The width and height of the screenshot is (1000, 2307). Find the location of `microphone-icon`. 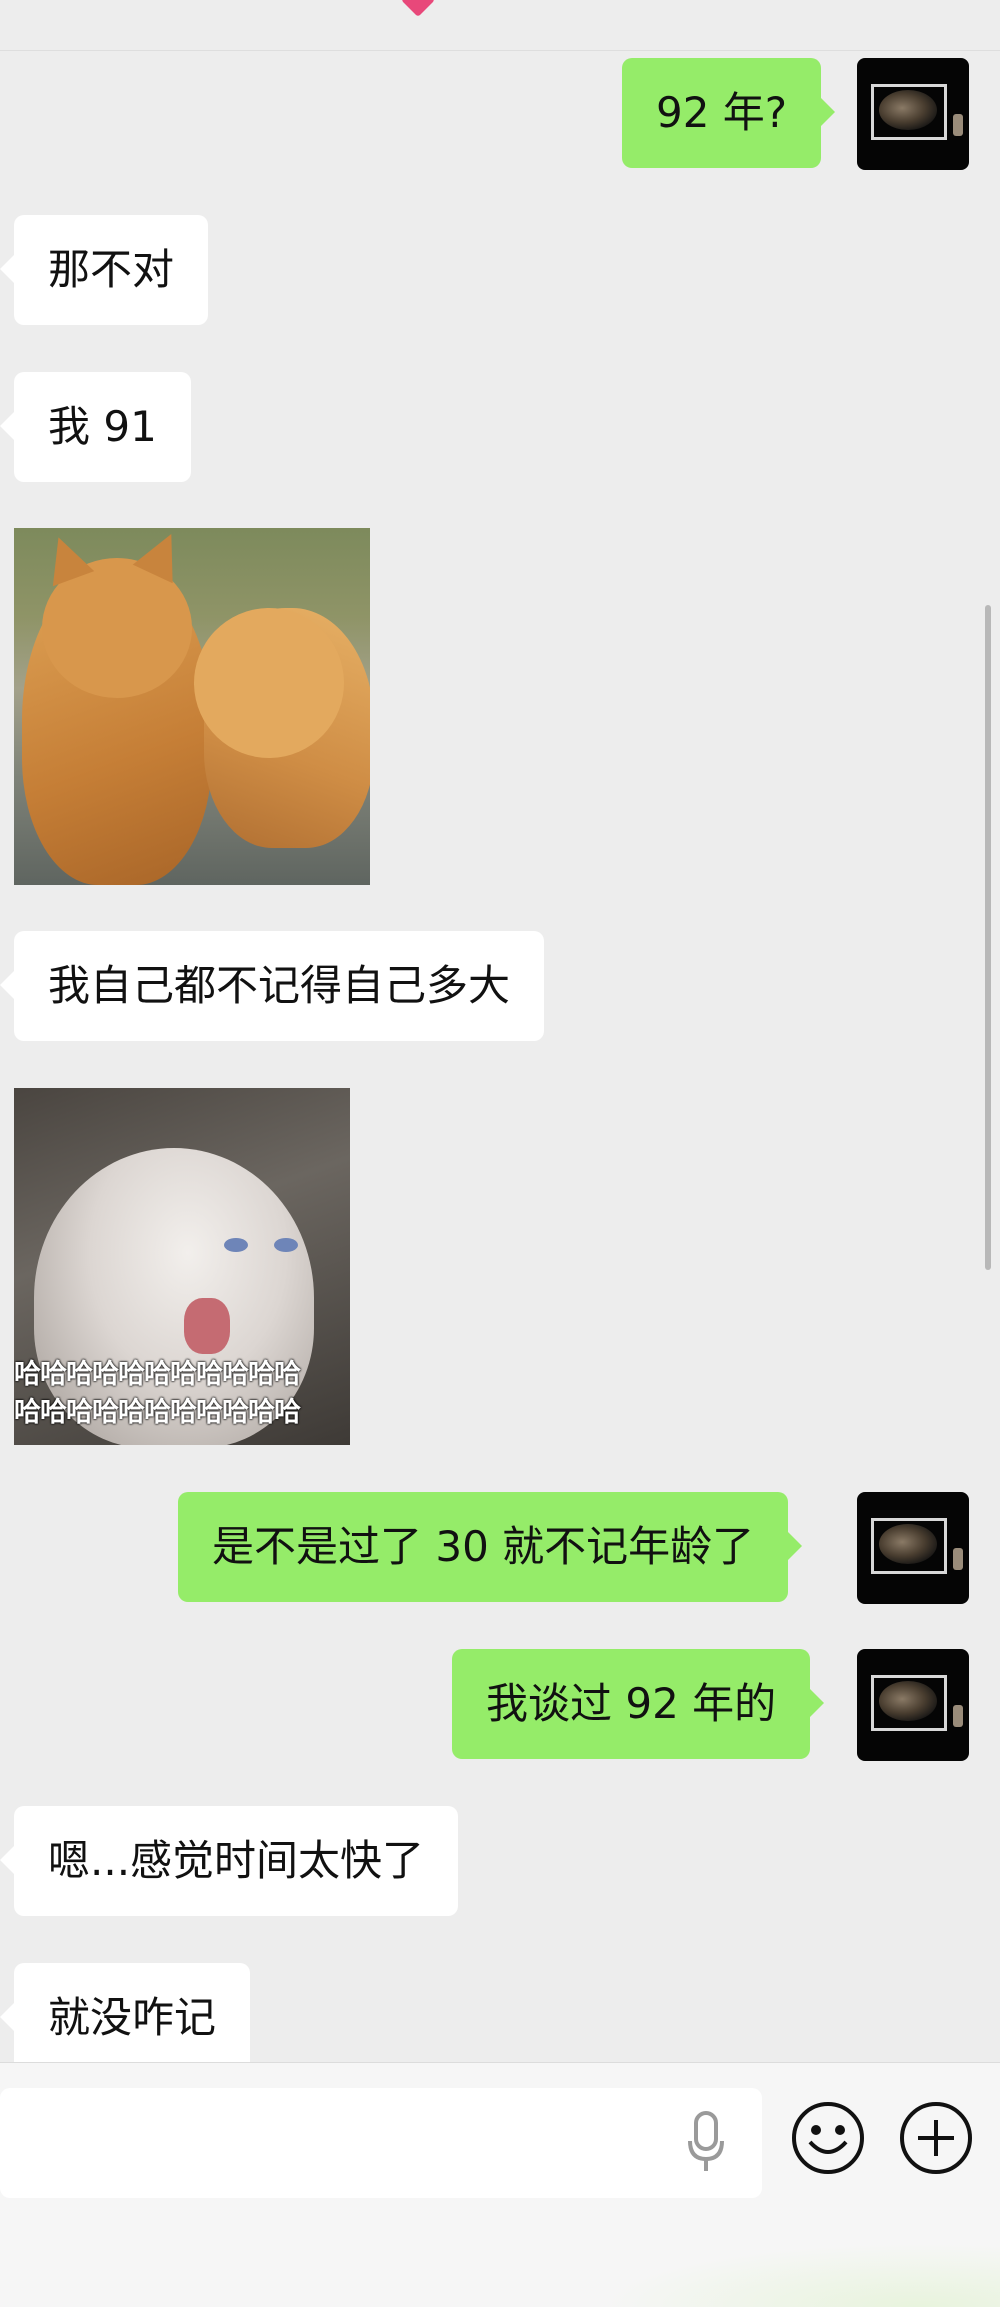

microphone-icon is located at coordinates (706, 2143).